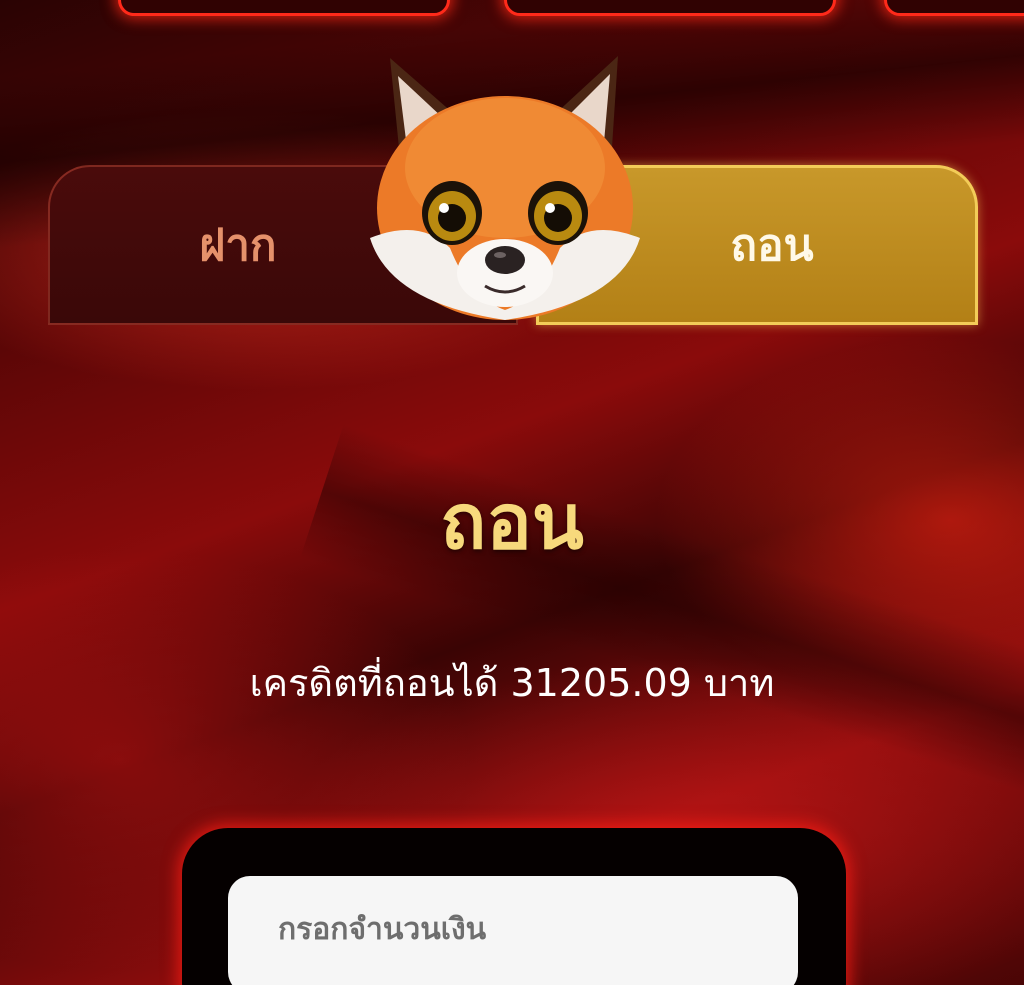 The image size is (1024, 985). What do you see at coordinates (238, 245) in the screenshot?
I see `tab-deposit-label: ฝาก` at bounding box center [238, 245].